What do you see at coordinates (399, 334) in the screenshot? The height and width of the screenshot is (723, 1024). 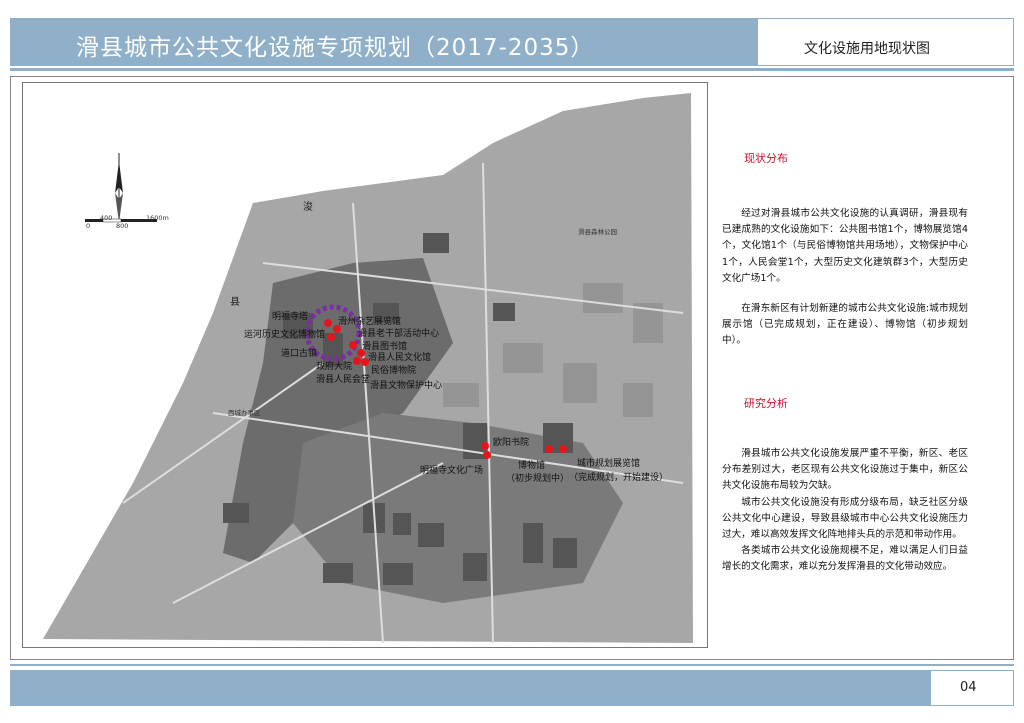 I see `facility-label: 滑县老干部活动中心` at bounding box center [399, 334].